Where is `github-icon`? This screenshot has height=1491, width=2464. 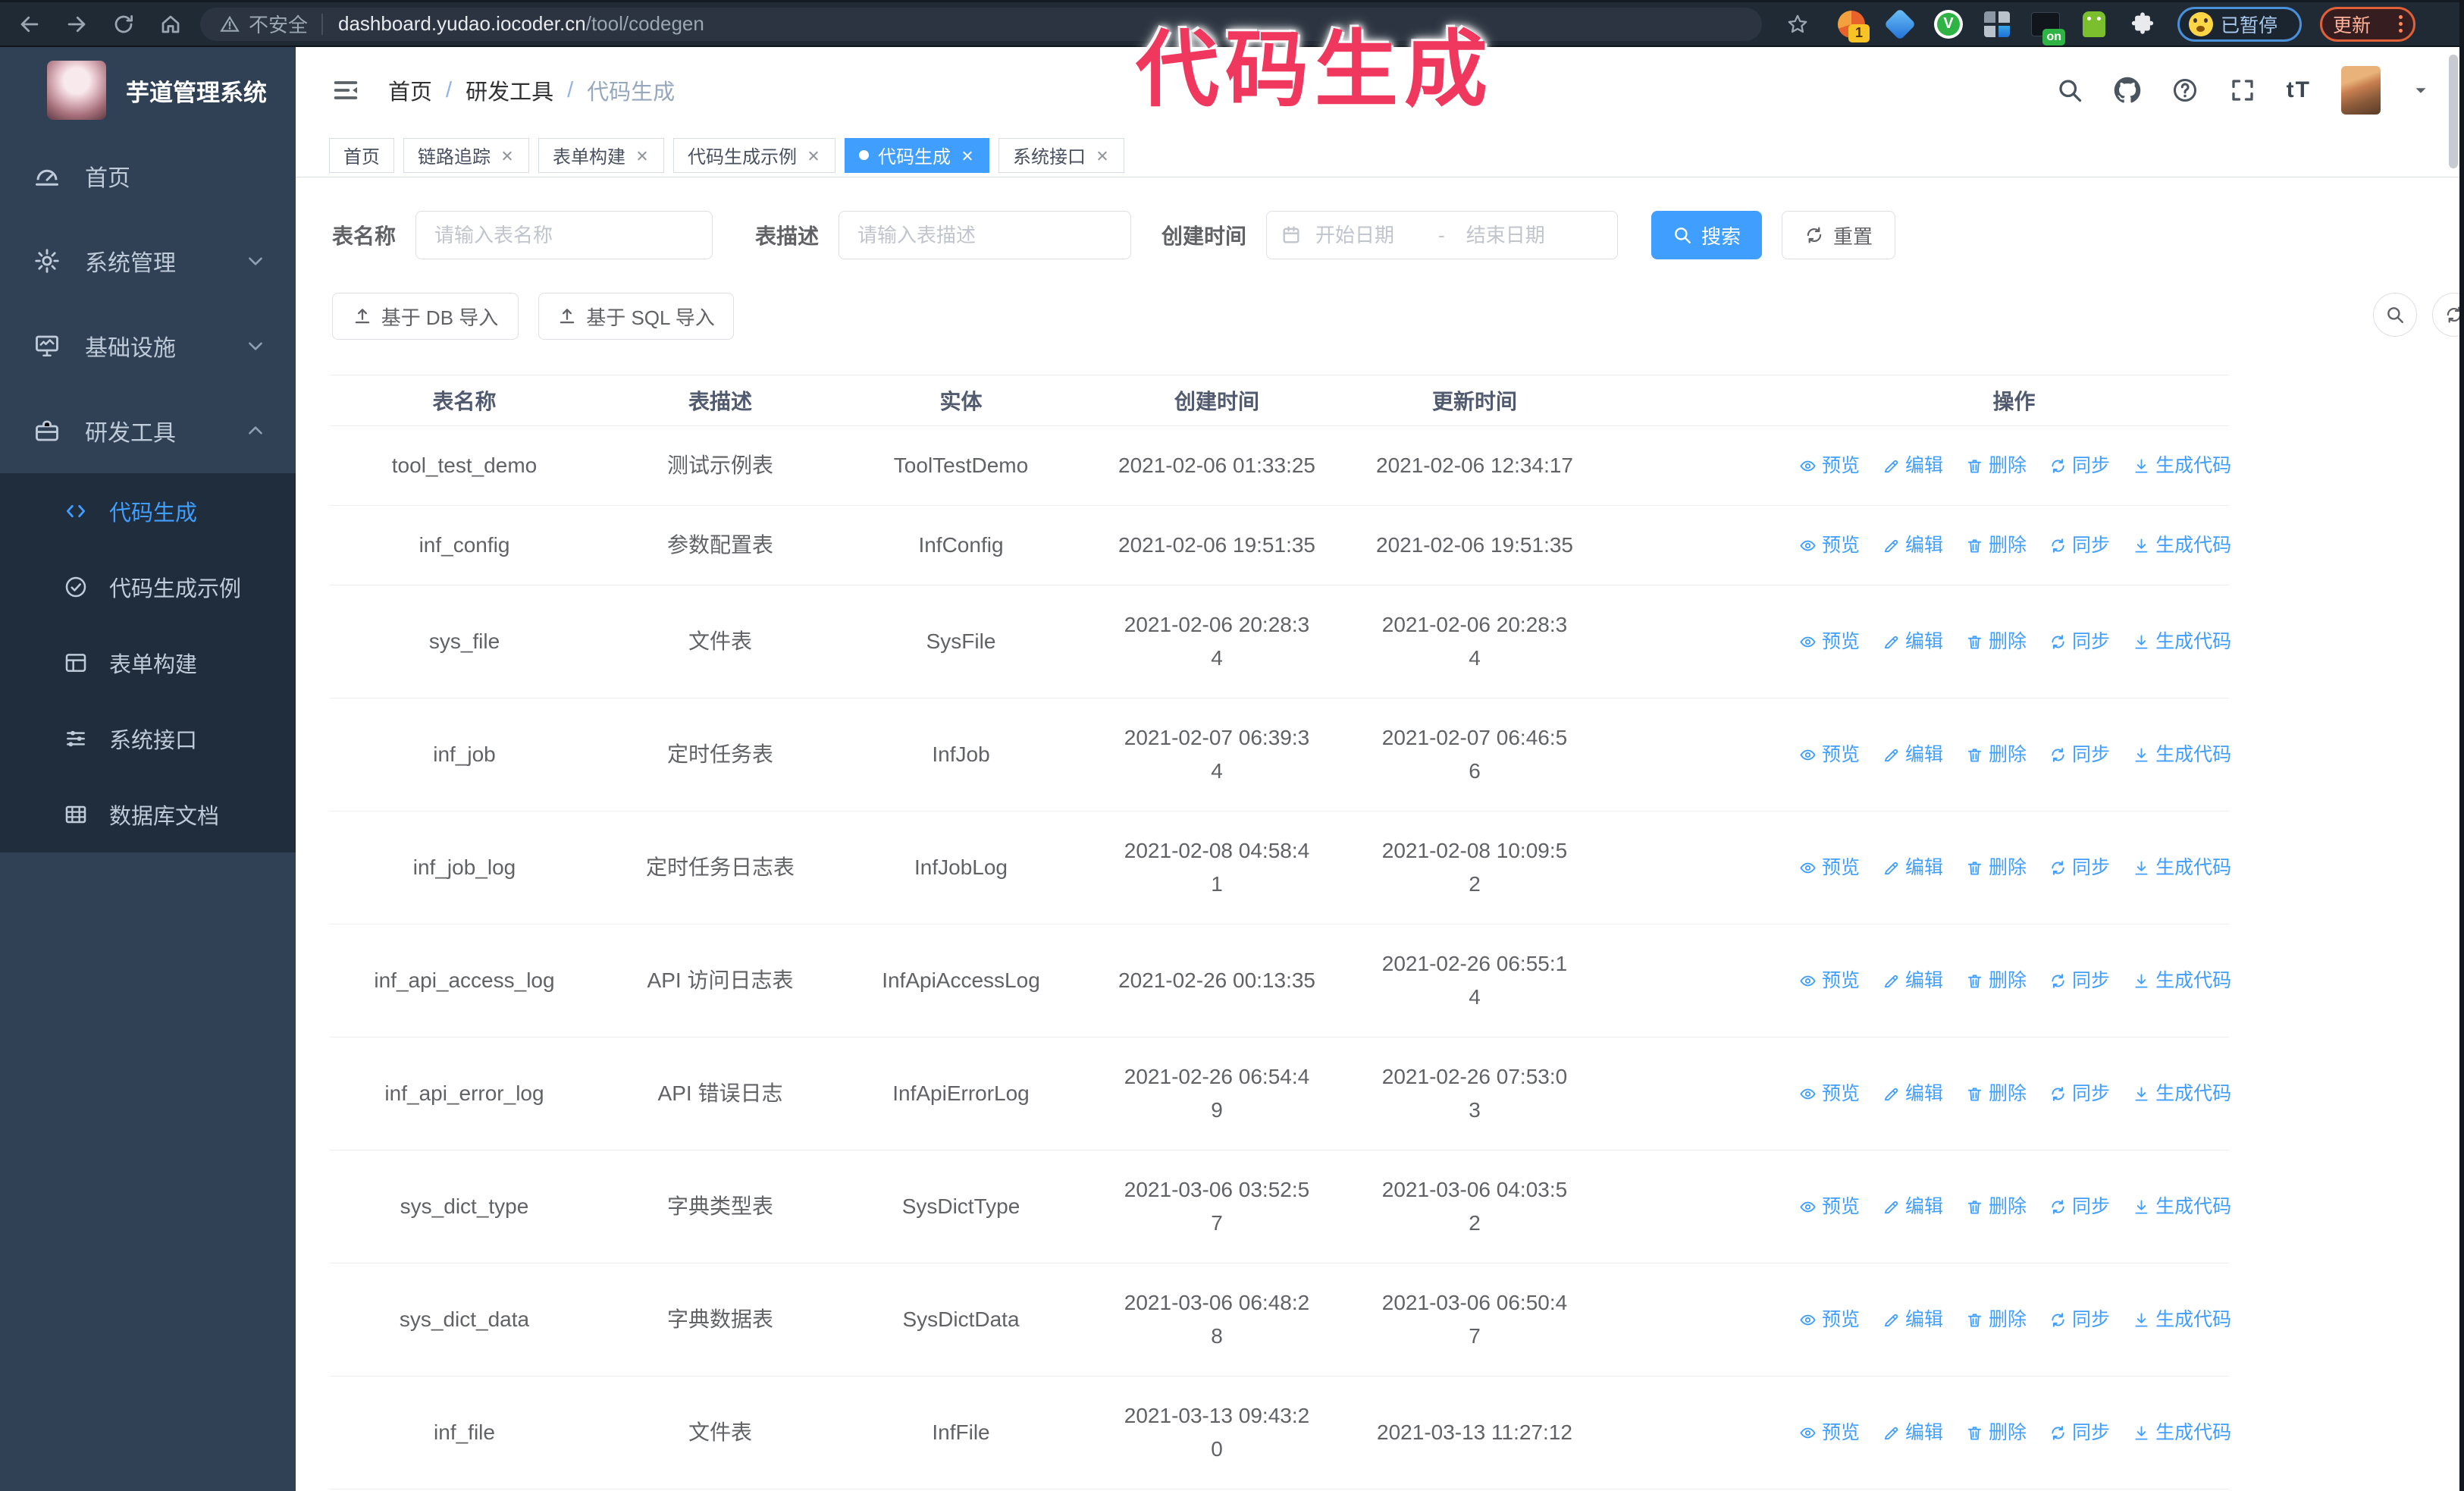
github-icon is located at coordinates (2127, 90).